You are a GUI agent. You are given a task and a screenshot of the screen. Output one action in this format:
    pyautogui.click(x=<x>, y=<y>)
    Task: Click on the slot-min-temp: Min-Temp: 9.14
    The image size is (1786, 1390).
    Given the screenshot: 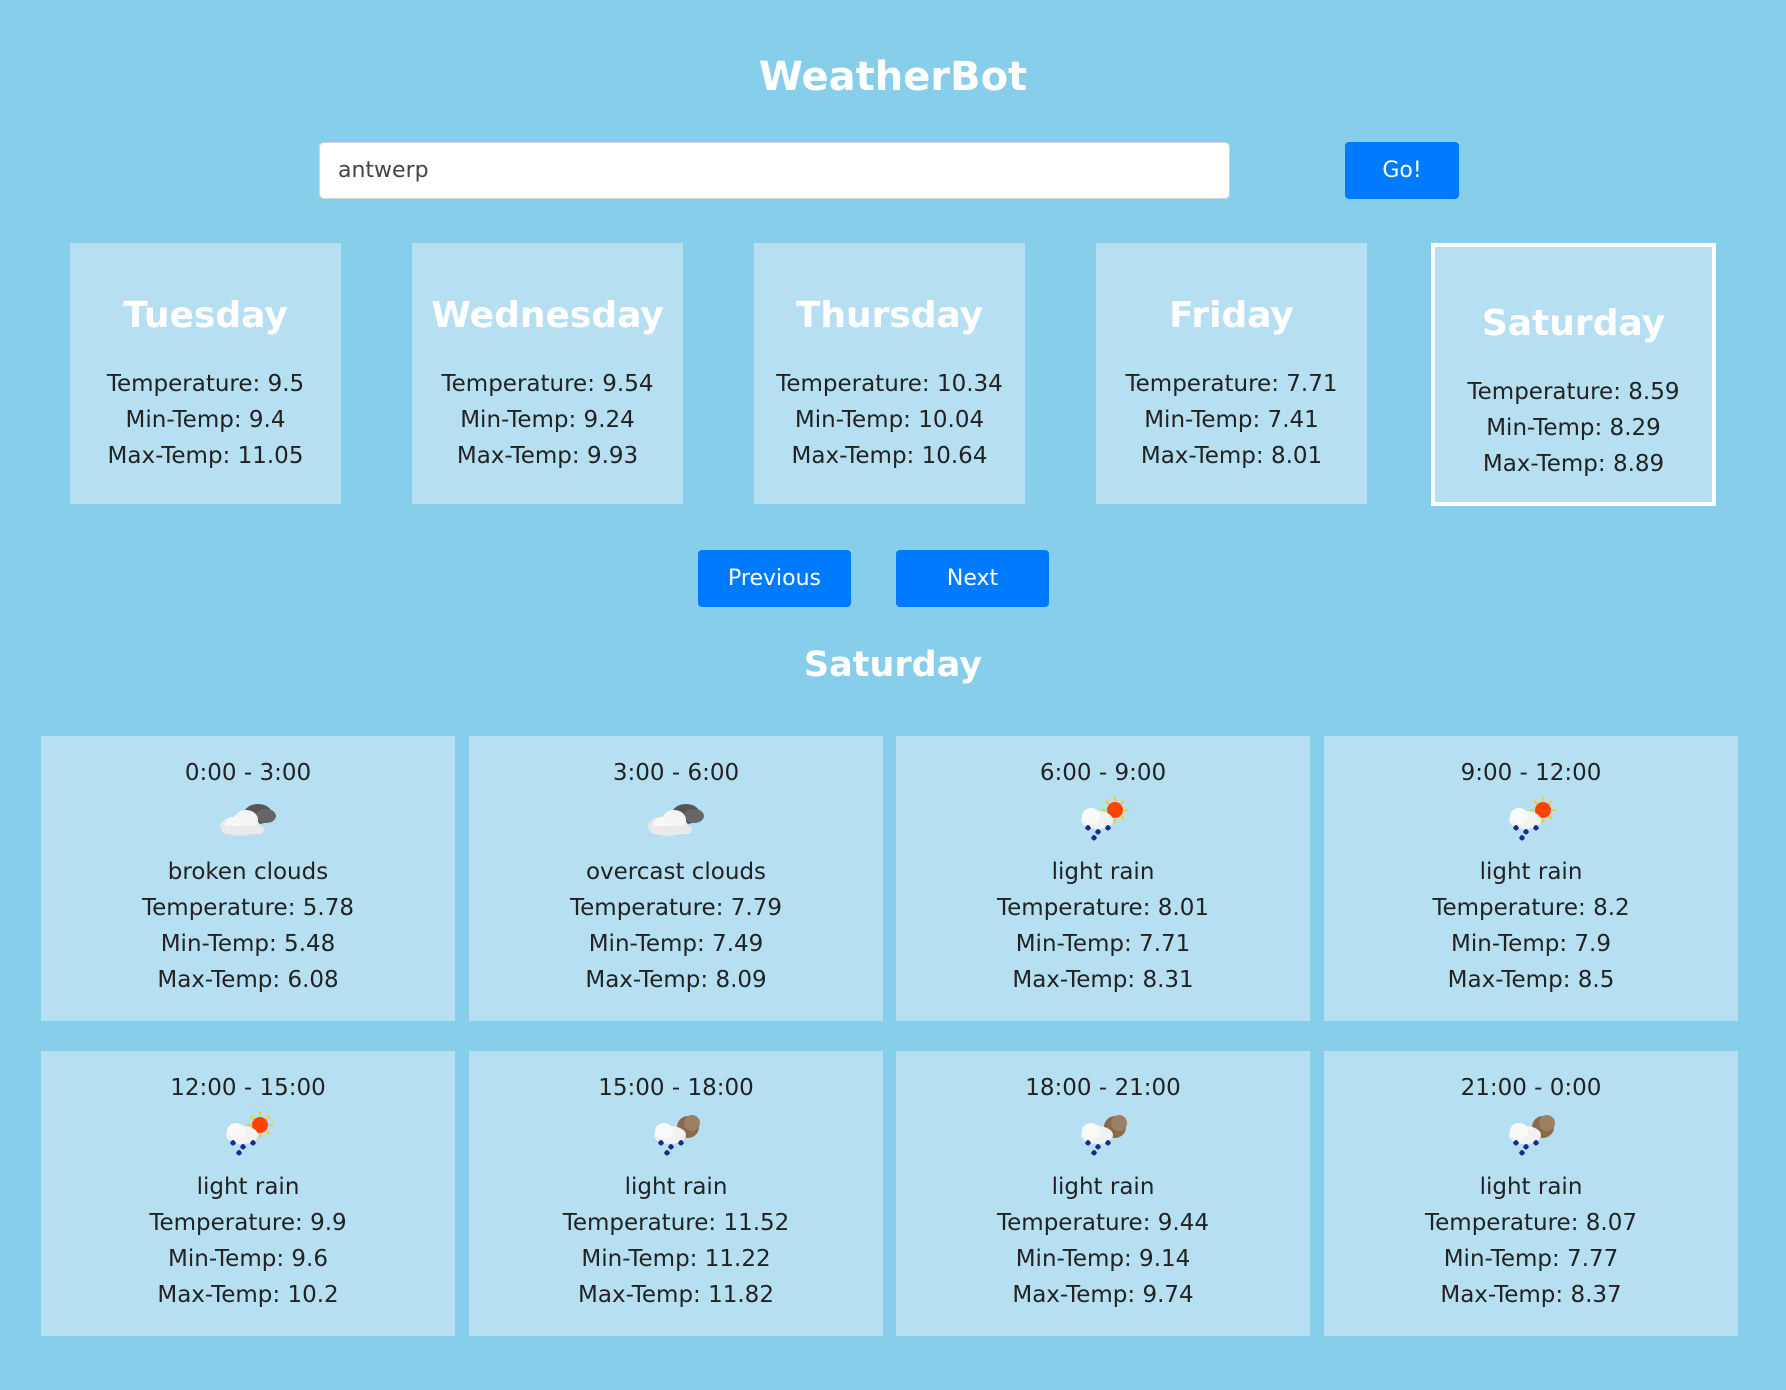 What is the action you would take?
    pyautogui.click(x=1103, y=1259)
    